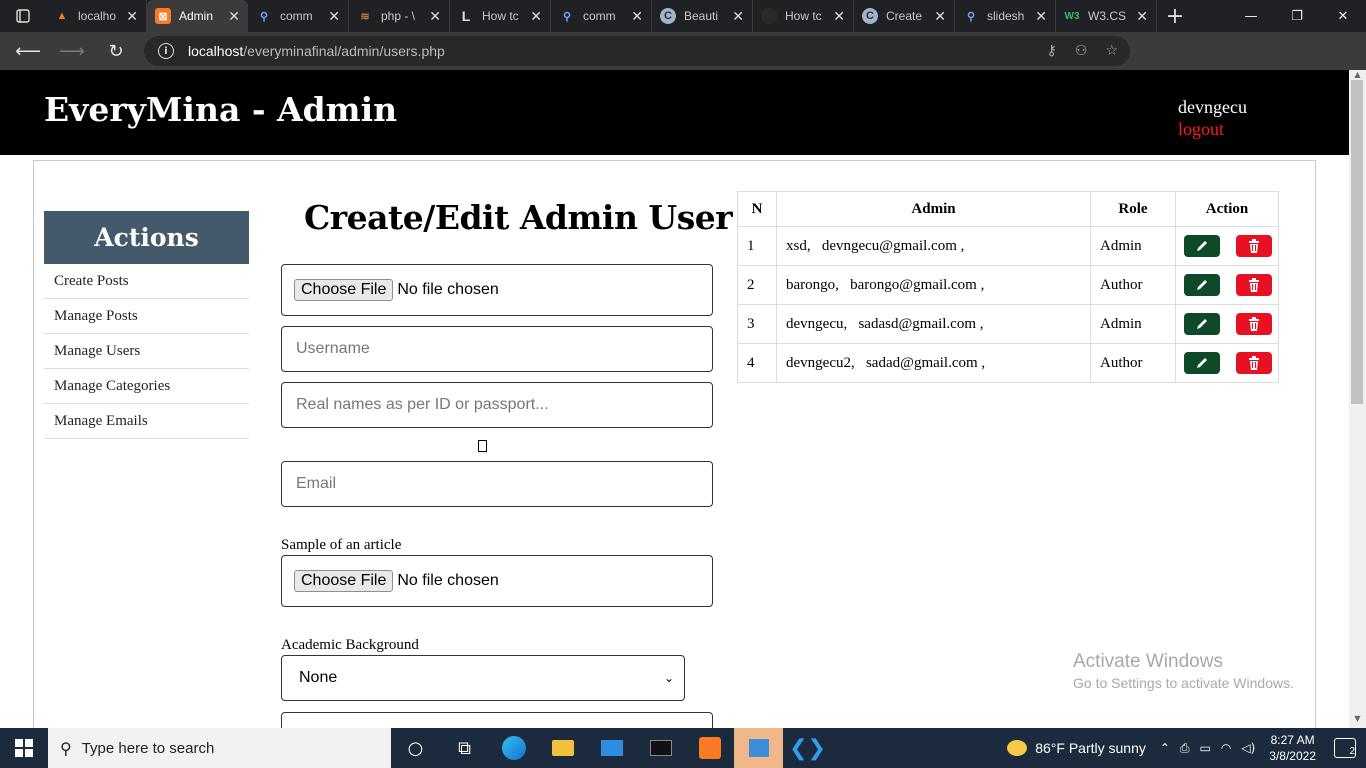  Describe the element at coordinates (807, 748) in the screenshot. I see `vscode-icon: ❮❯` at that location.